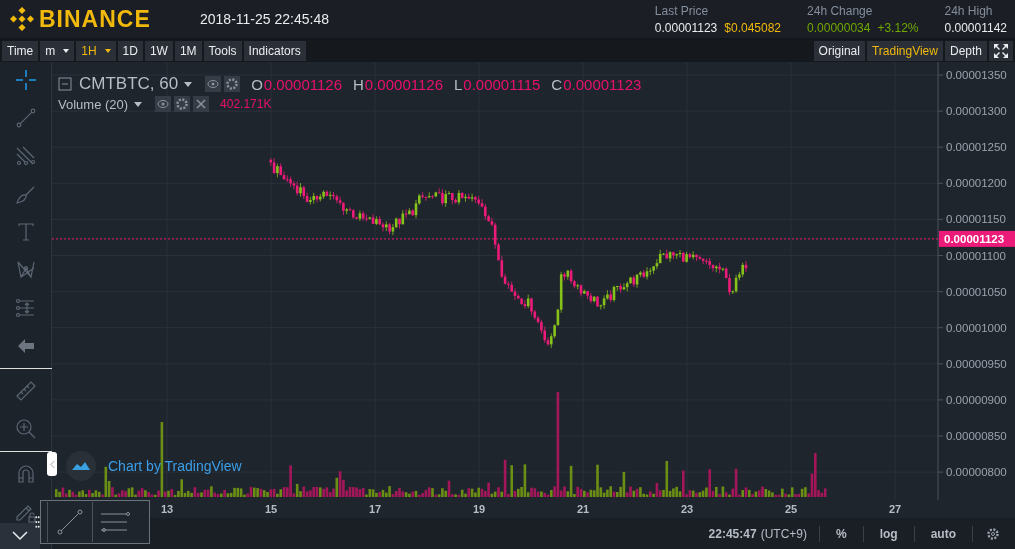 The height and width of the screenshot is (549, 1015). What do you see at coordinates (602, 84) in the screenshot?
I see `ohlc-value: 0.00001123` at bounding box center [602, 84].